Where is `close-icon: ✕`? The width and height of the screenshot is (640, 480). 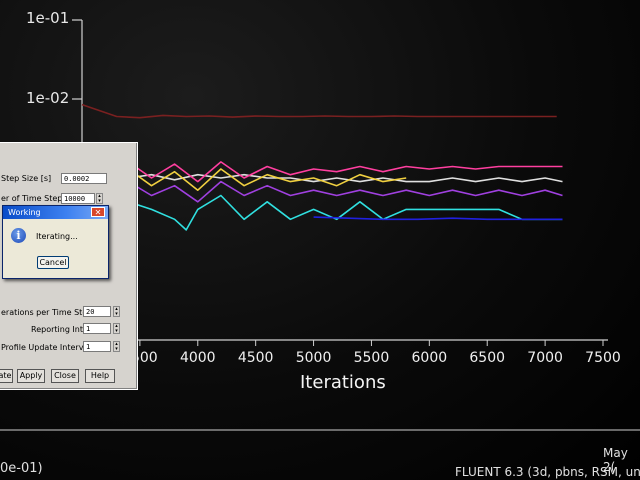 close-icon: ✕ is located at coordinates (98, 212).